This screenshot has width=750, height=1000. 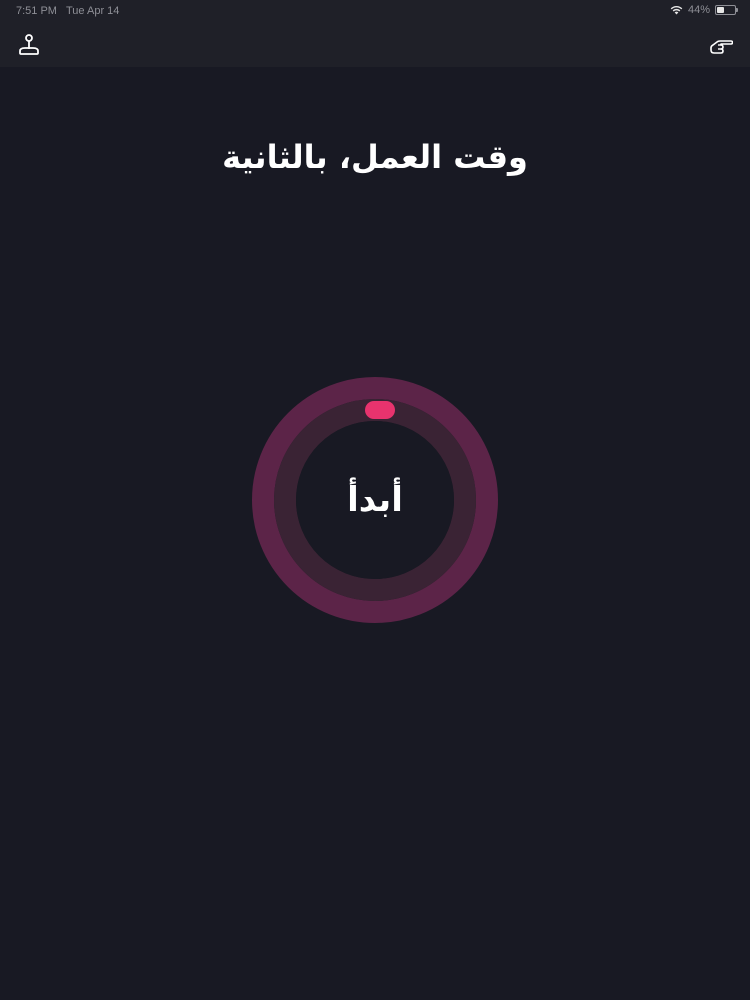 I want to click on start-button: أبدأ, so click(x=375, y=500).